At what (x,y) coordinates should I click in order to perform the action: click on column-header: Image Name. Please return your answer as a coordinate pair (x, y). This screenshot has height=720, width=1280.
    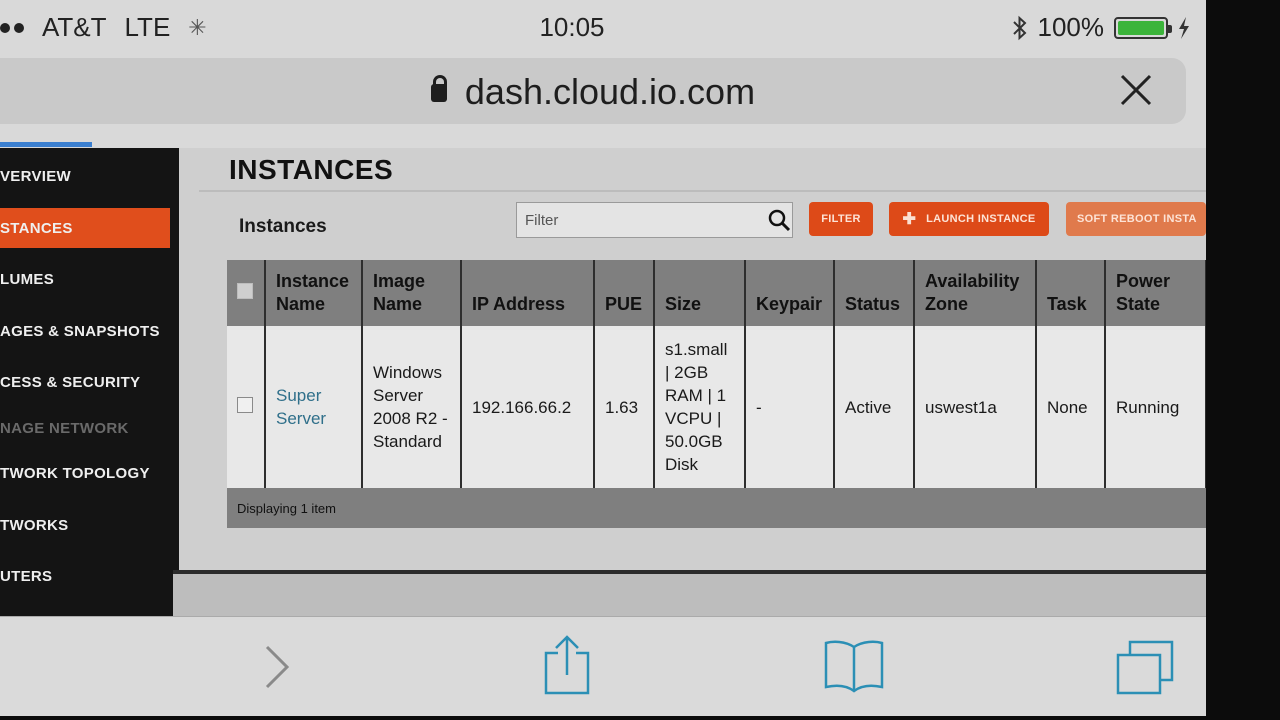
    Looking at the image, I should click on (412, 293).